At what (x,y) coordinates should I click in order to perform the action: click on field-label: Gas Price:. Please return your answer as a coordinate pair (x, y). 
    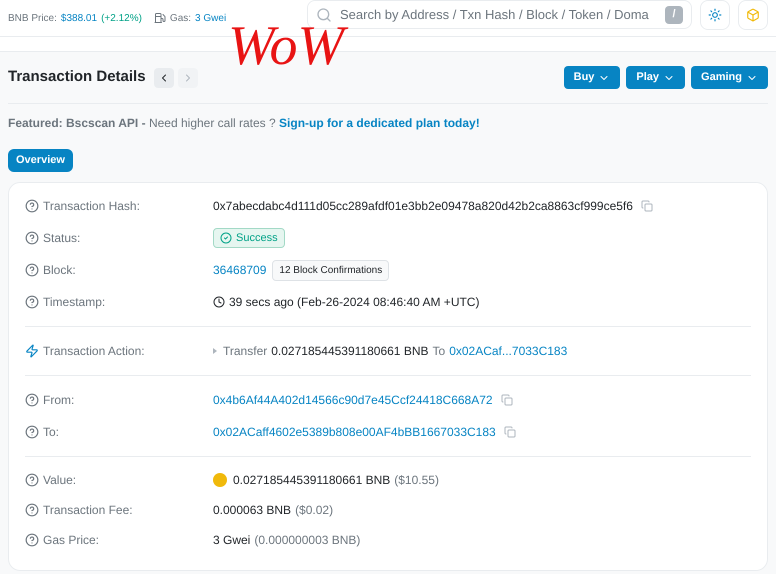
    Looking at the image, I should click on (71, 540).